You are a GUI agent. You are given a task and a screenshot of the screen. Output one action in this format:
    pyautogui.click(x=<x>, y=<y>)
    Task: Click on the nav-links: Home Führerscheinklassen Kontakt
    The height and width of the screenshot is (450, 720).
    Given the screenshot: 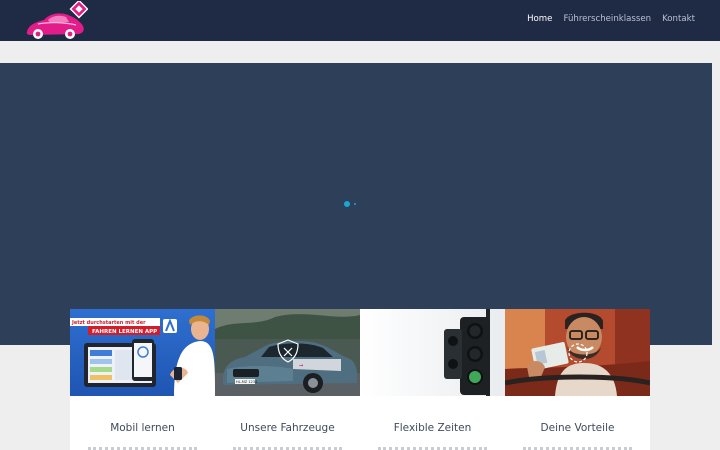 What is the action you would take?
    pyautogui.click(x=611, y=19)
    